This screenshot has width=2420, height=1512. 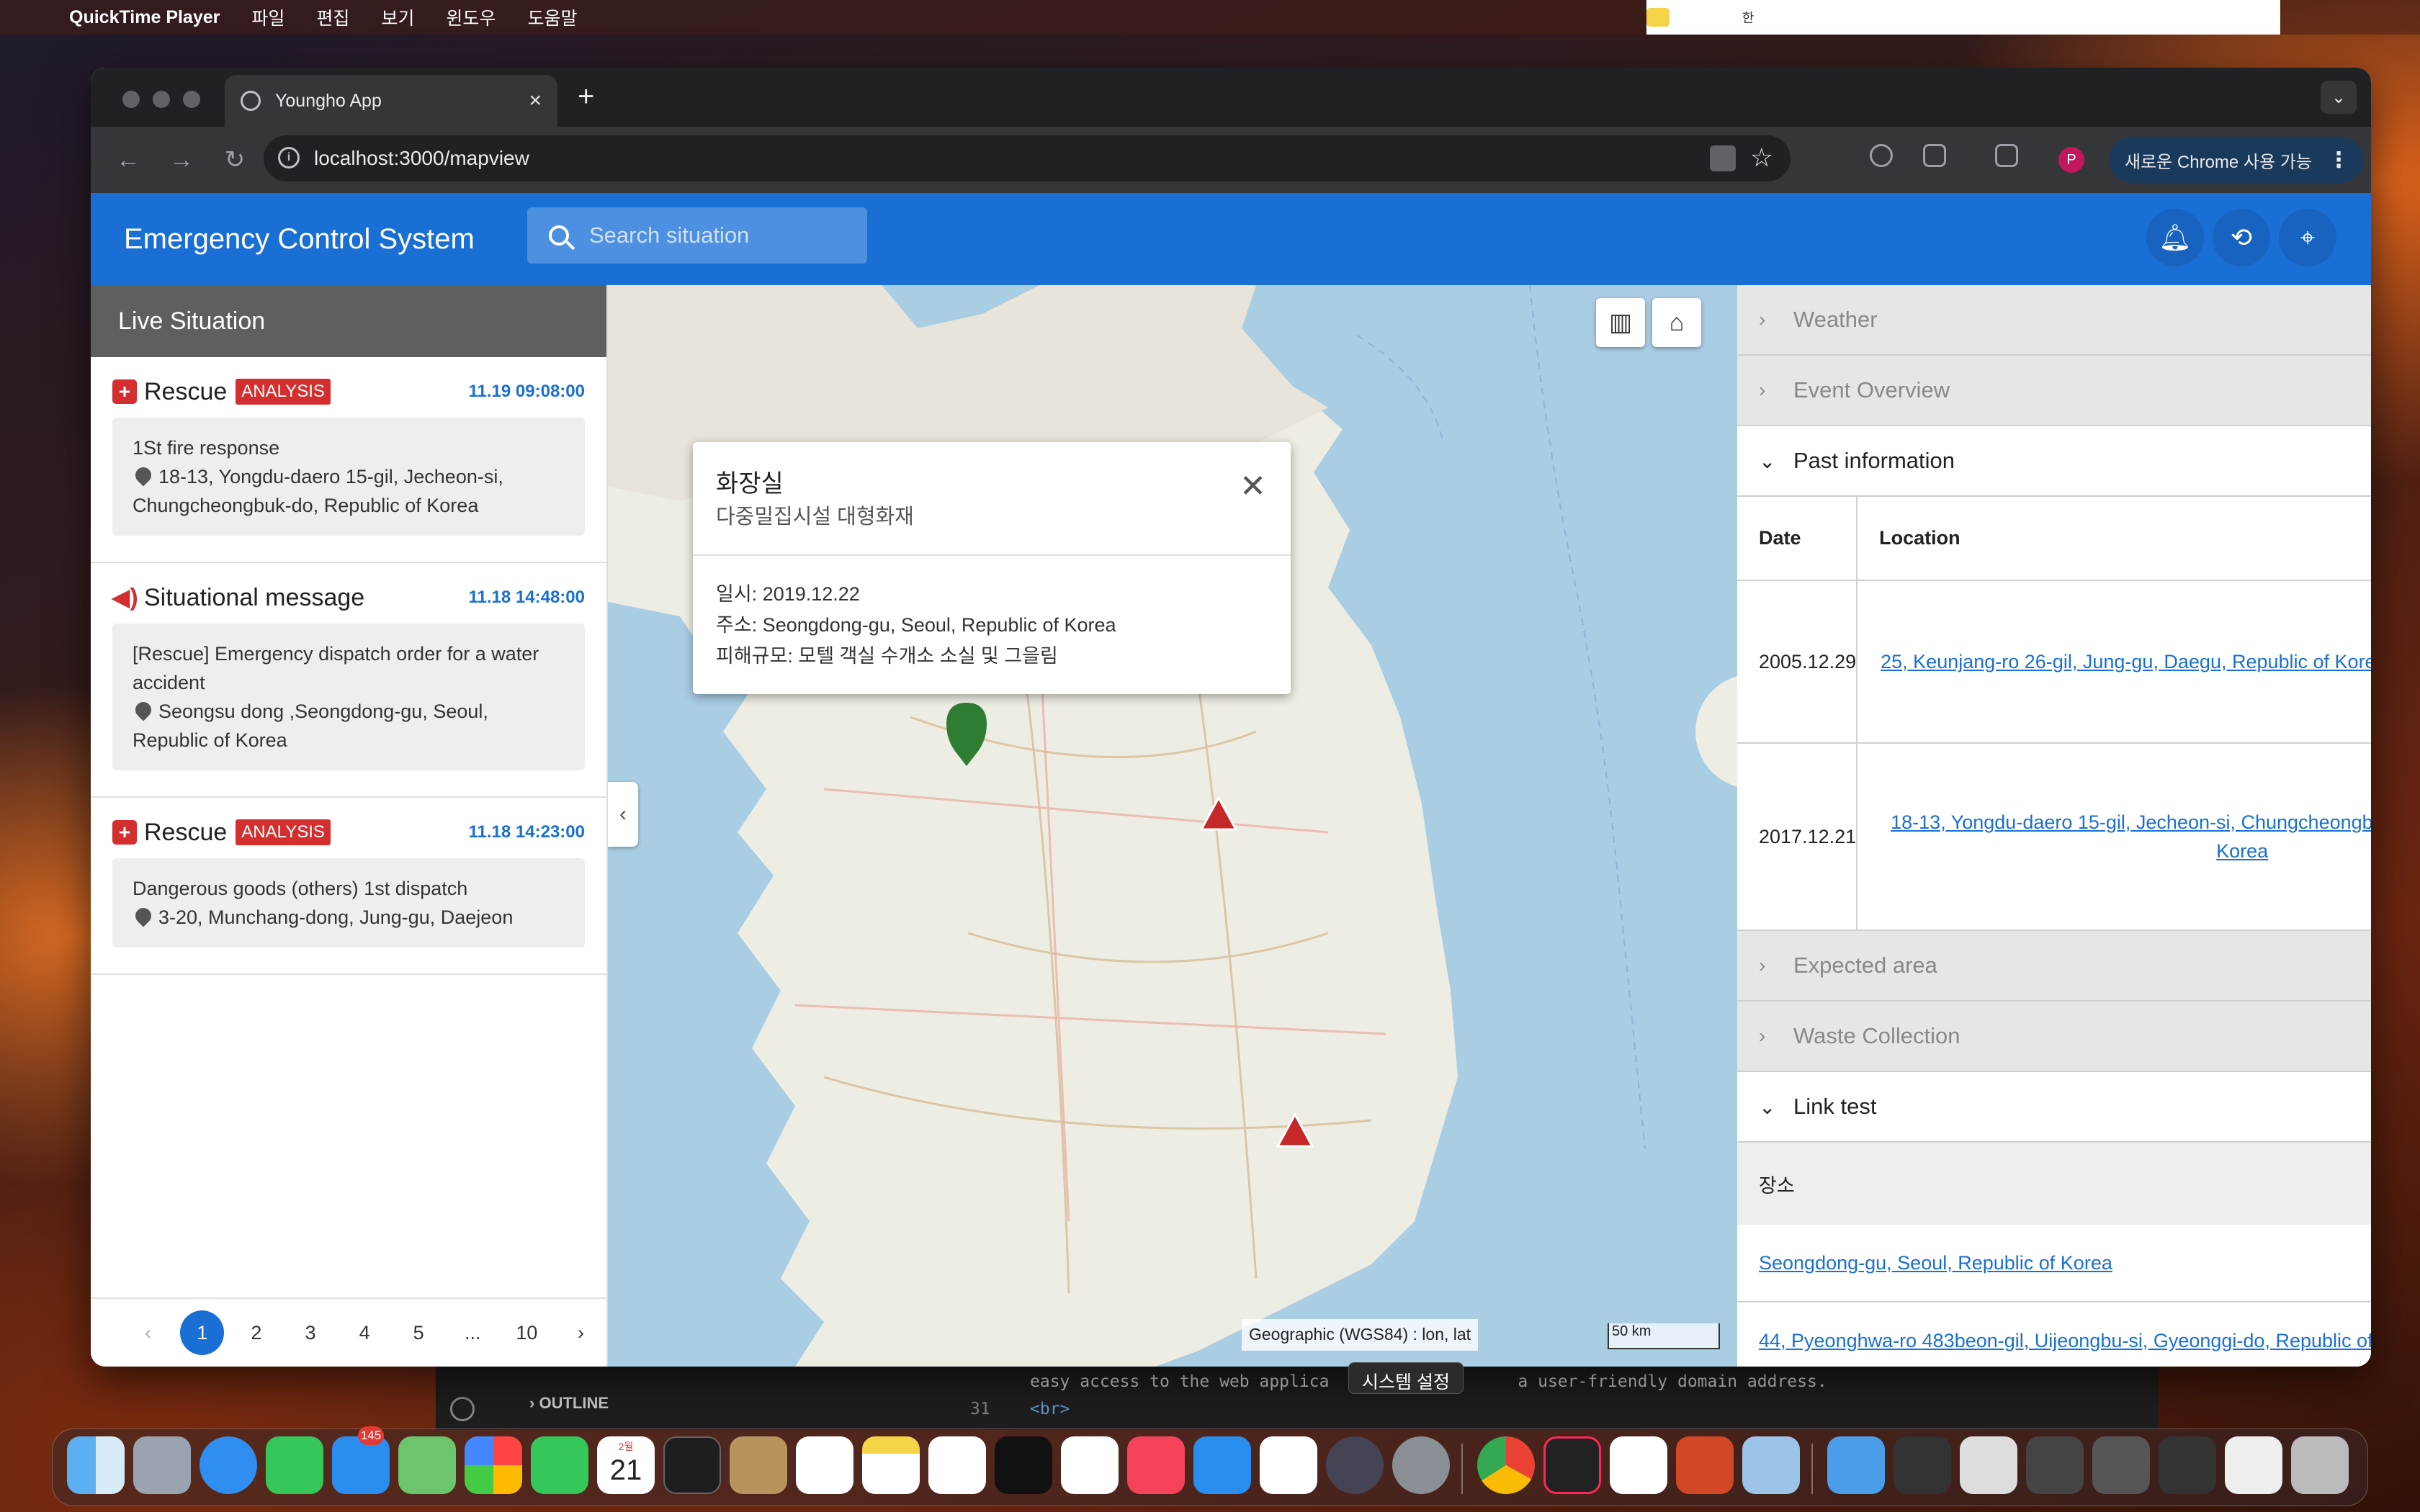 I want to click on bell-icon: 🔔︎, so click(x=2175, y=237).